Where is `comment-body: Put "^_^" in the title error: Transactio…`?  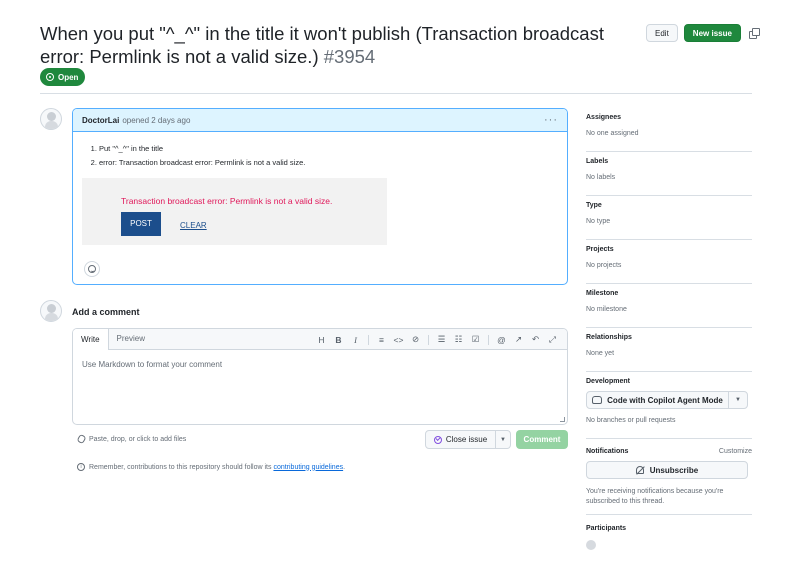
comment-body: Put "^_^" in the title error: Transactio… is located at coordinates (320, 188).